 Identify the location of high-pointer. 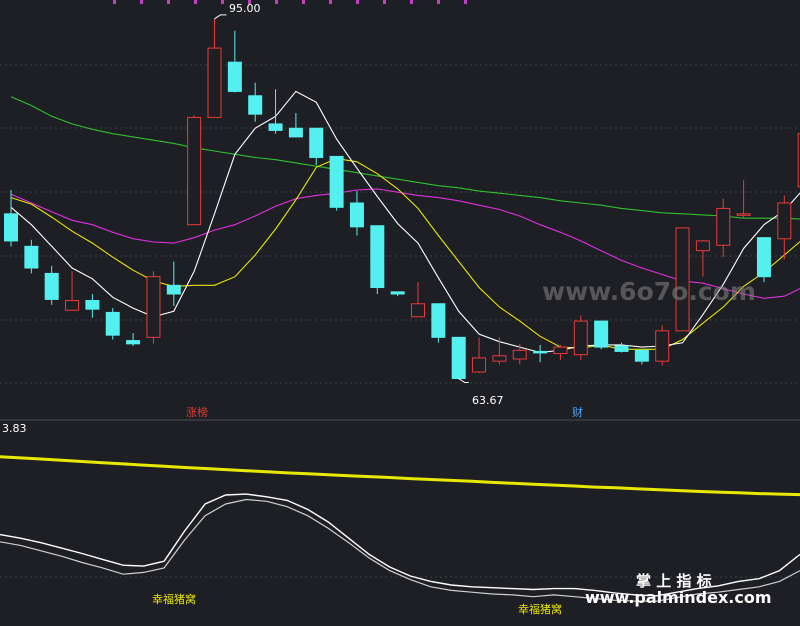
(221, 17).